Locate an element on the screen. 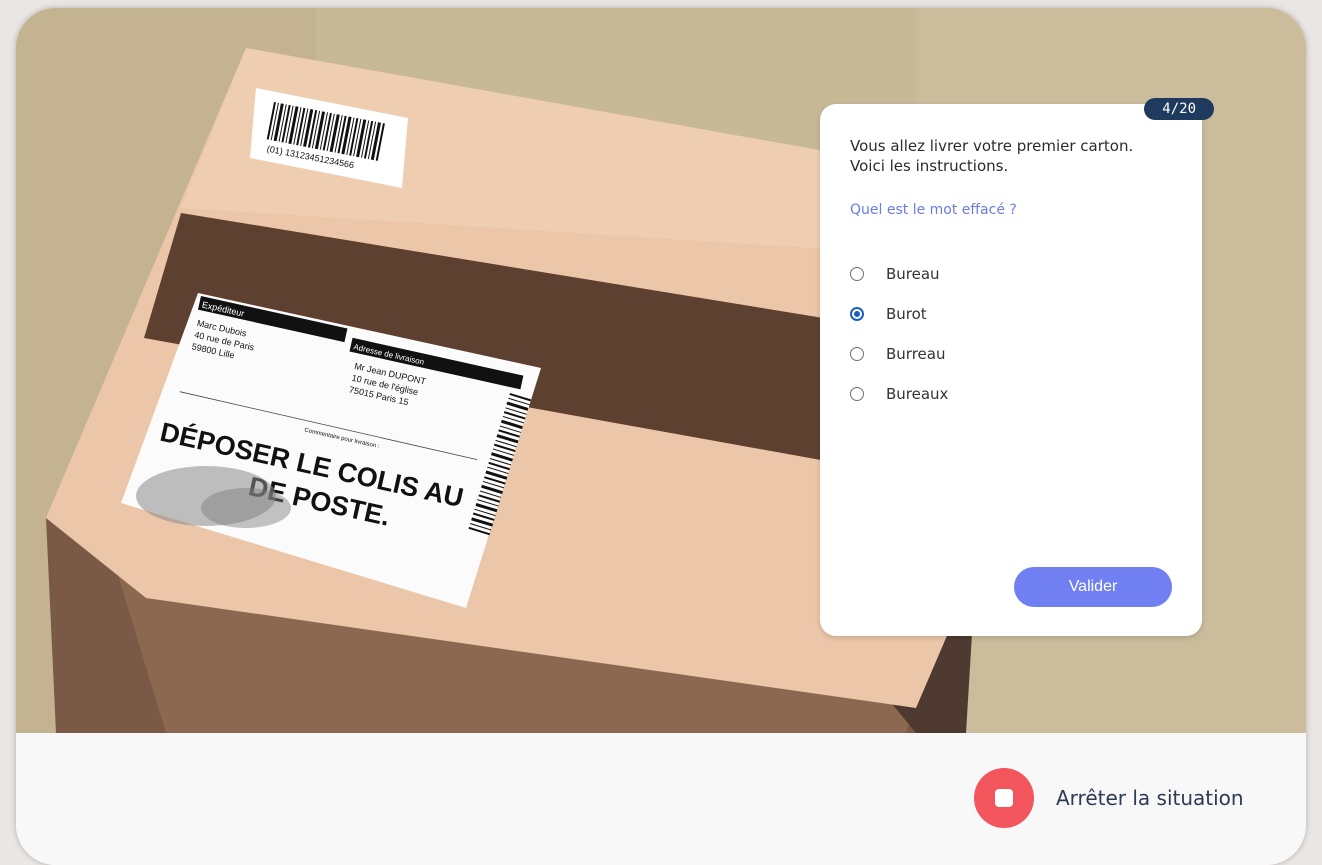 The width and height of the screenshot is (1322, 865). radio-button-selected is located at coordinates (857, 314).